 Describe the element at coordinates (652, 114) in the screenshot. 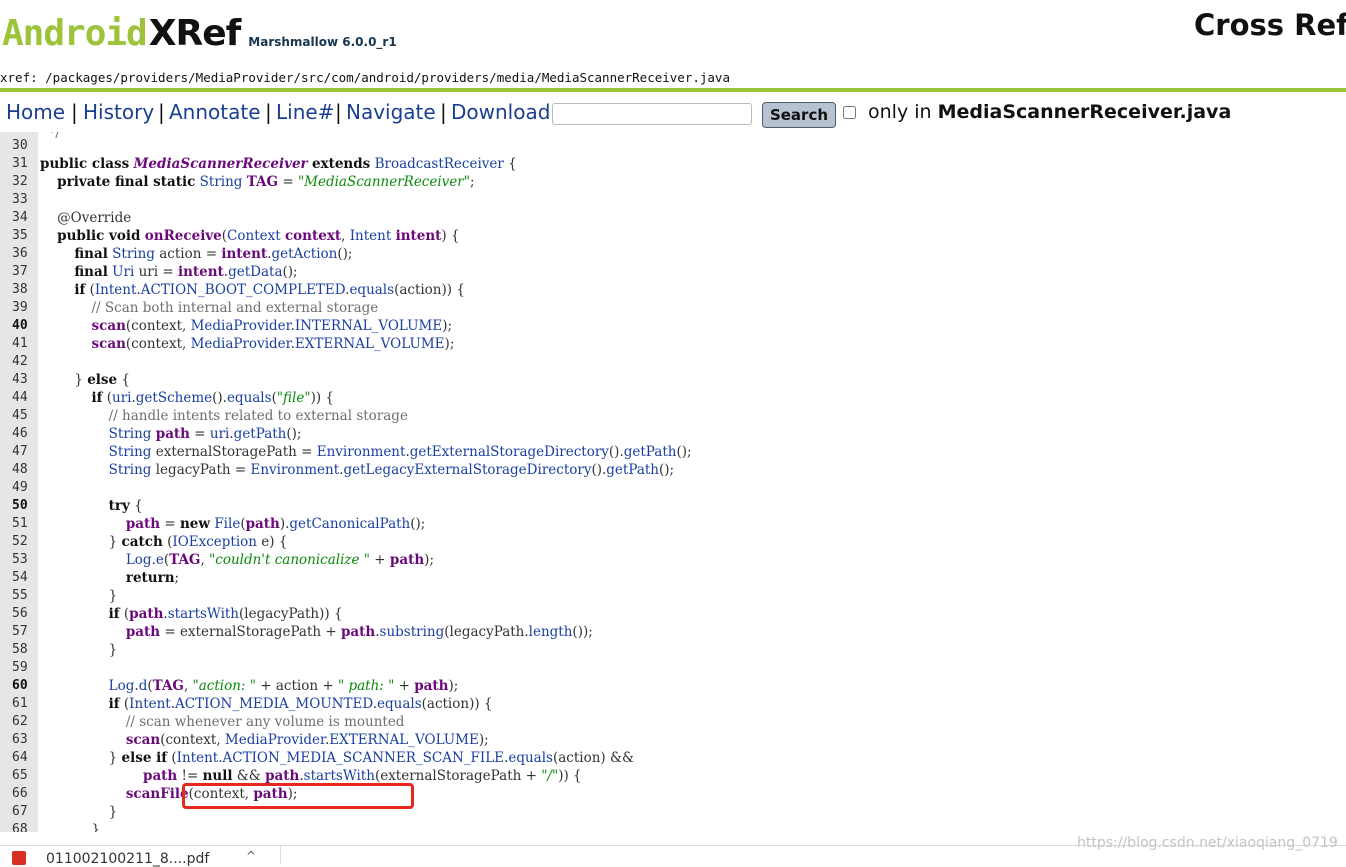

I see `search-input` at that location.